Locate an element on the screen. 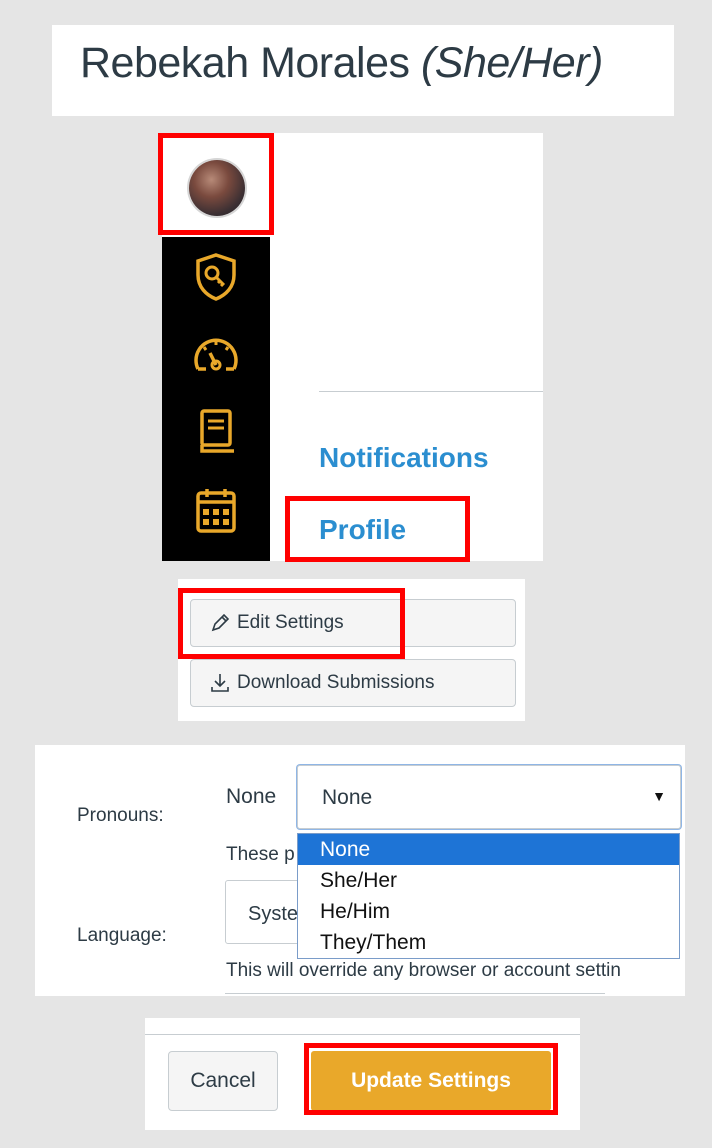  dashboard-icon is located at coordinates (216, 355).